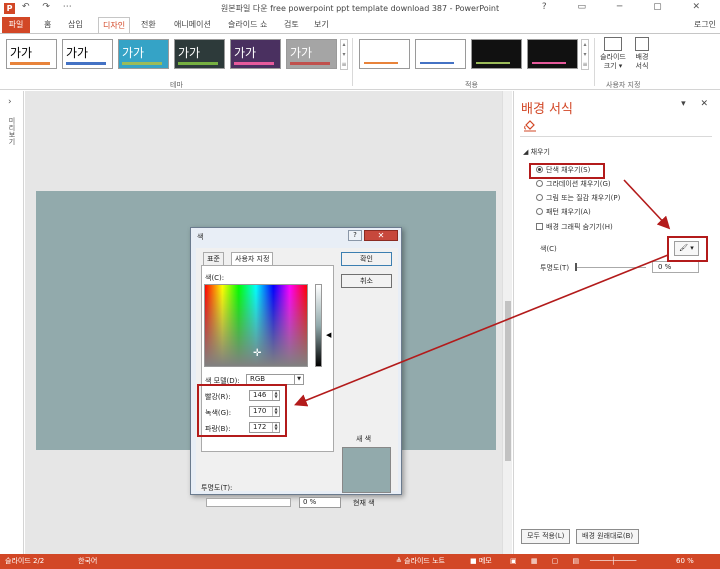  I want to click on picture-texture-fill-option: 그림 또는 질감 채우기(P), so click(578, 198).